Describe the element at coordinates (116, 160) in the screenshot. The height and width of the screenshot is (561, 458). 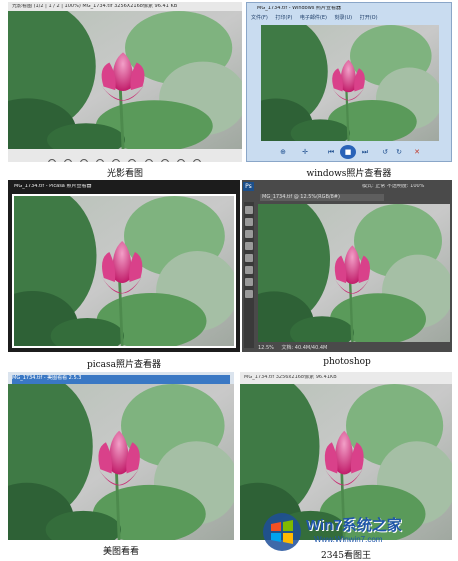
I see `prev-icon` at that location.